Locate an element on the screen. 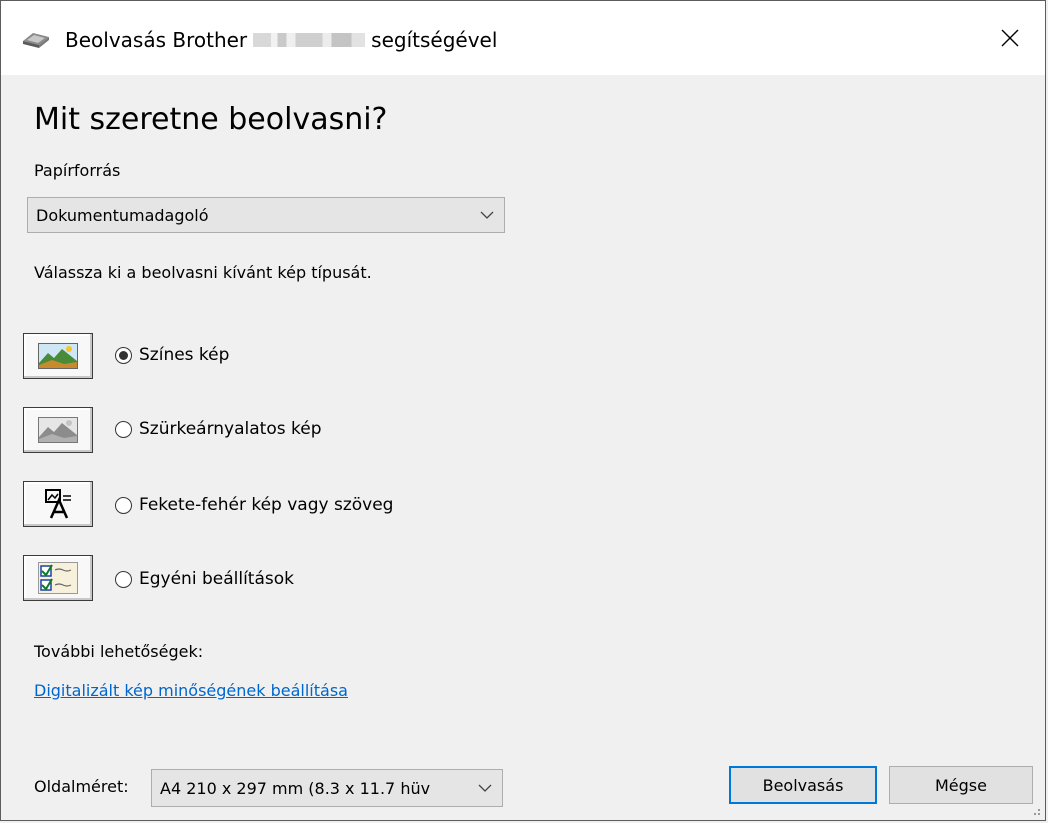  adjust-quality-link: Digitalizált kép minőségének beállítása is located at coordinates (191, 690).